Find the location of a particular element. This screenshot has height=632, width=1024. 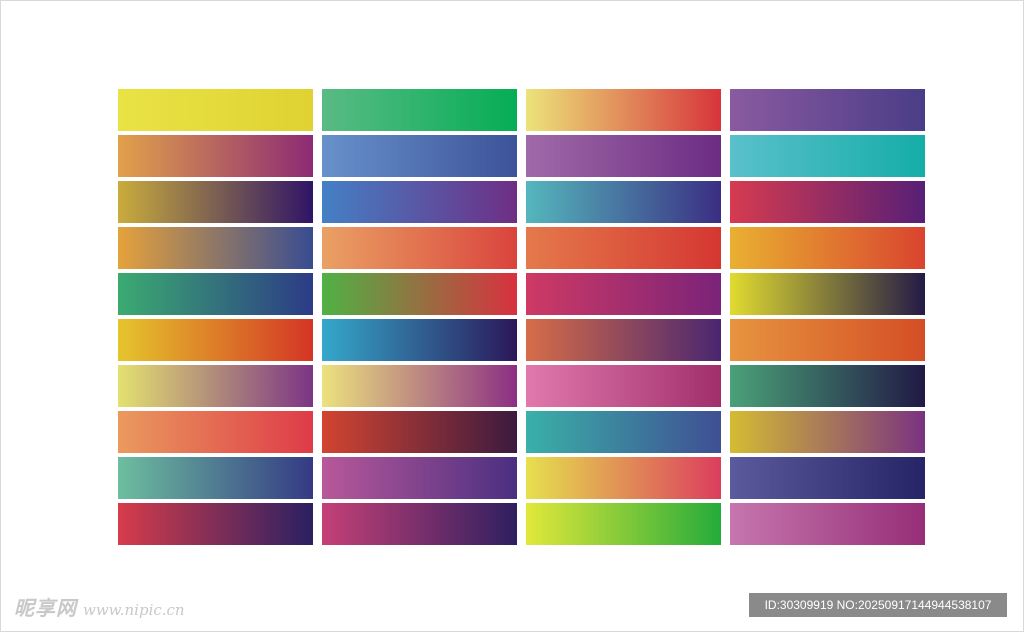

watermark-url: www.nipic.cn is located at coordinates (134, 610).